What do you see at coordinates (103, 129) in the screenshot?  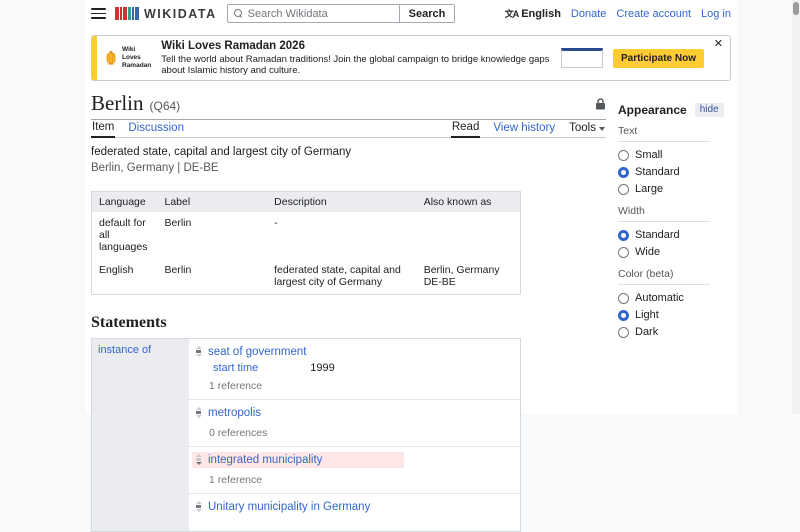 I see `tab-item: Item` at bounding box center [103, 129].